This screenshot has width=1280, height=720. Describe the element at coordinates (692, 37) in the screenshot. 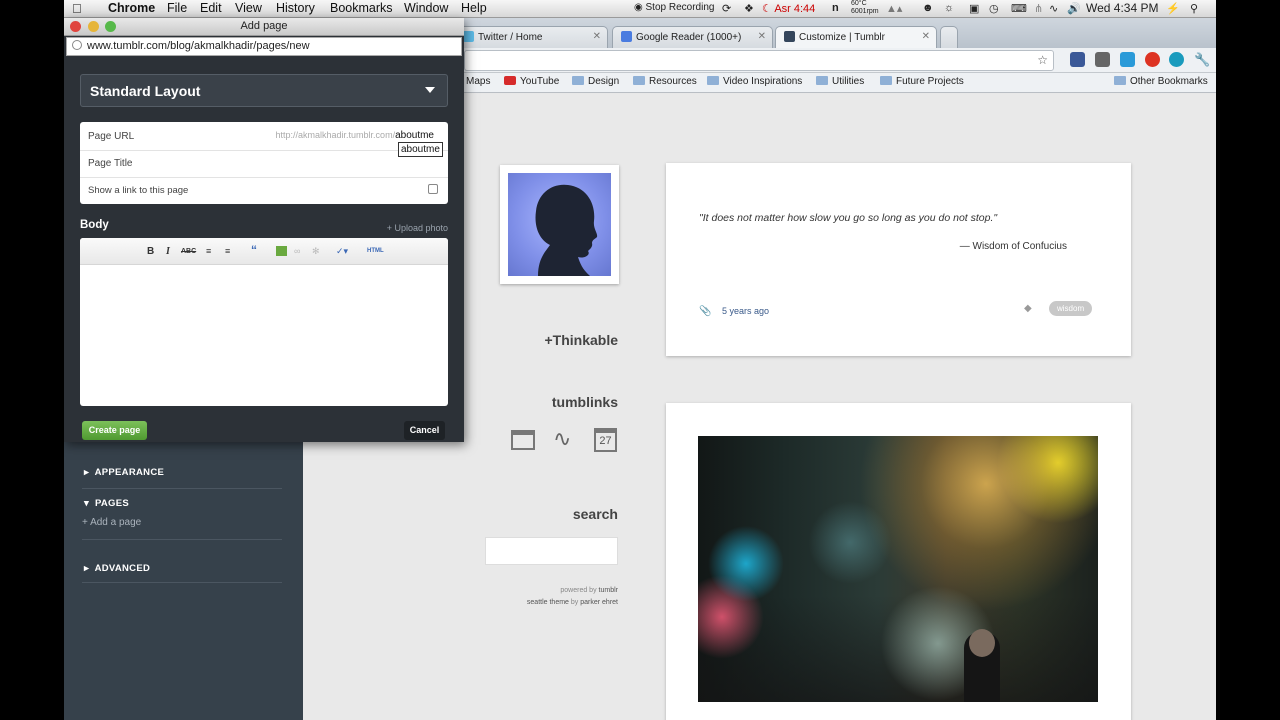

I see `tab-google-reader: Google Reader (1000+) ✕` at that location.